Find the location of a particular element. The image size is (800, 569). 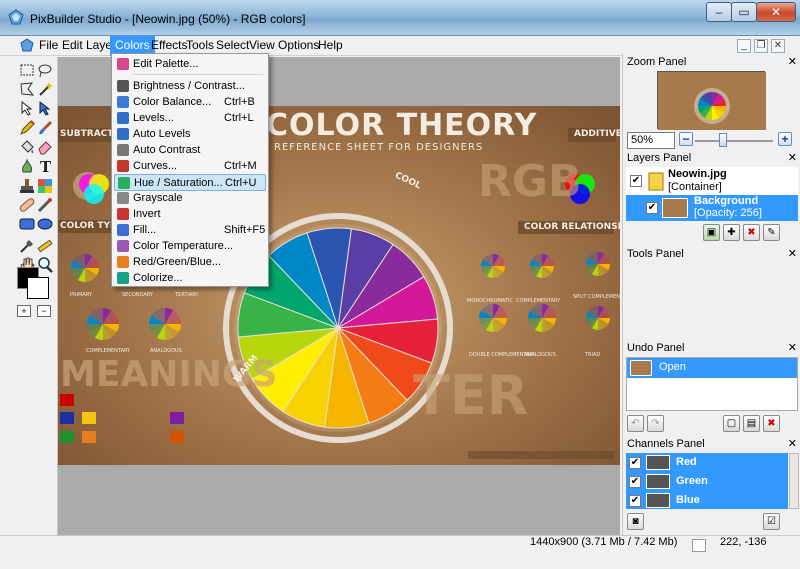

mdi-restore-icon: ❐ is located at coordinates (761, 46).